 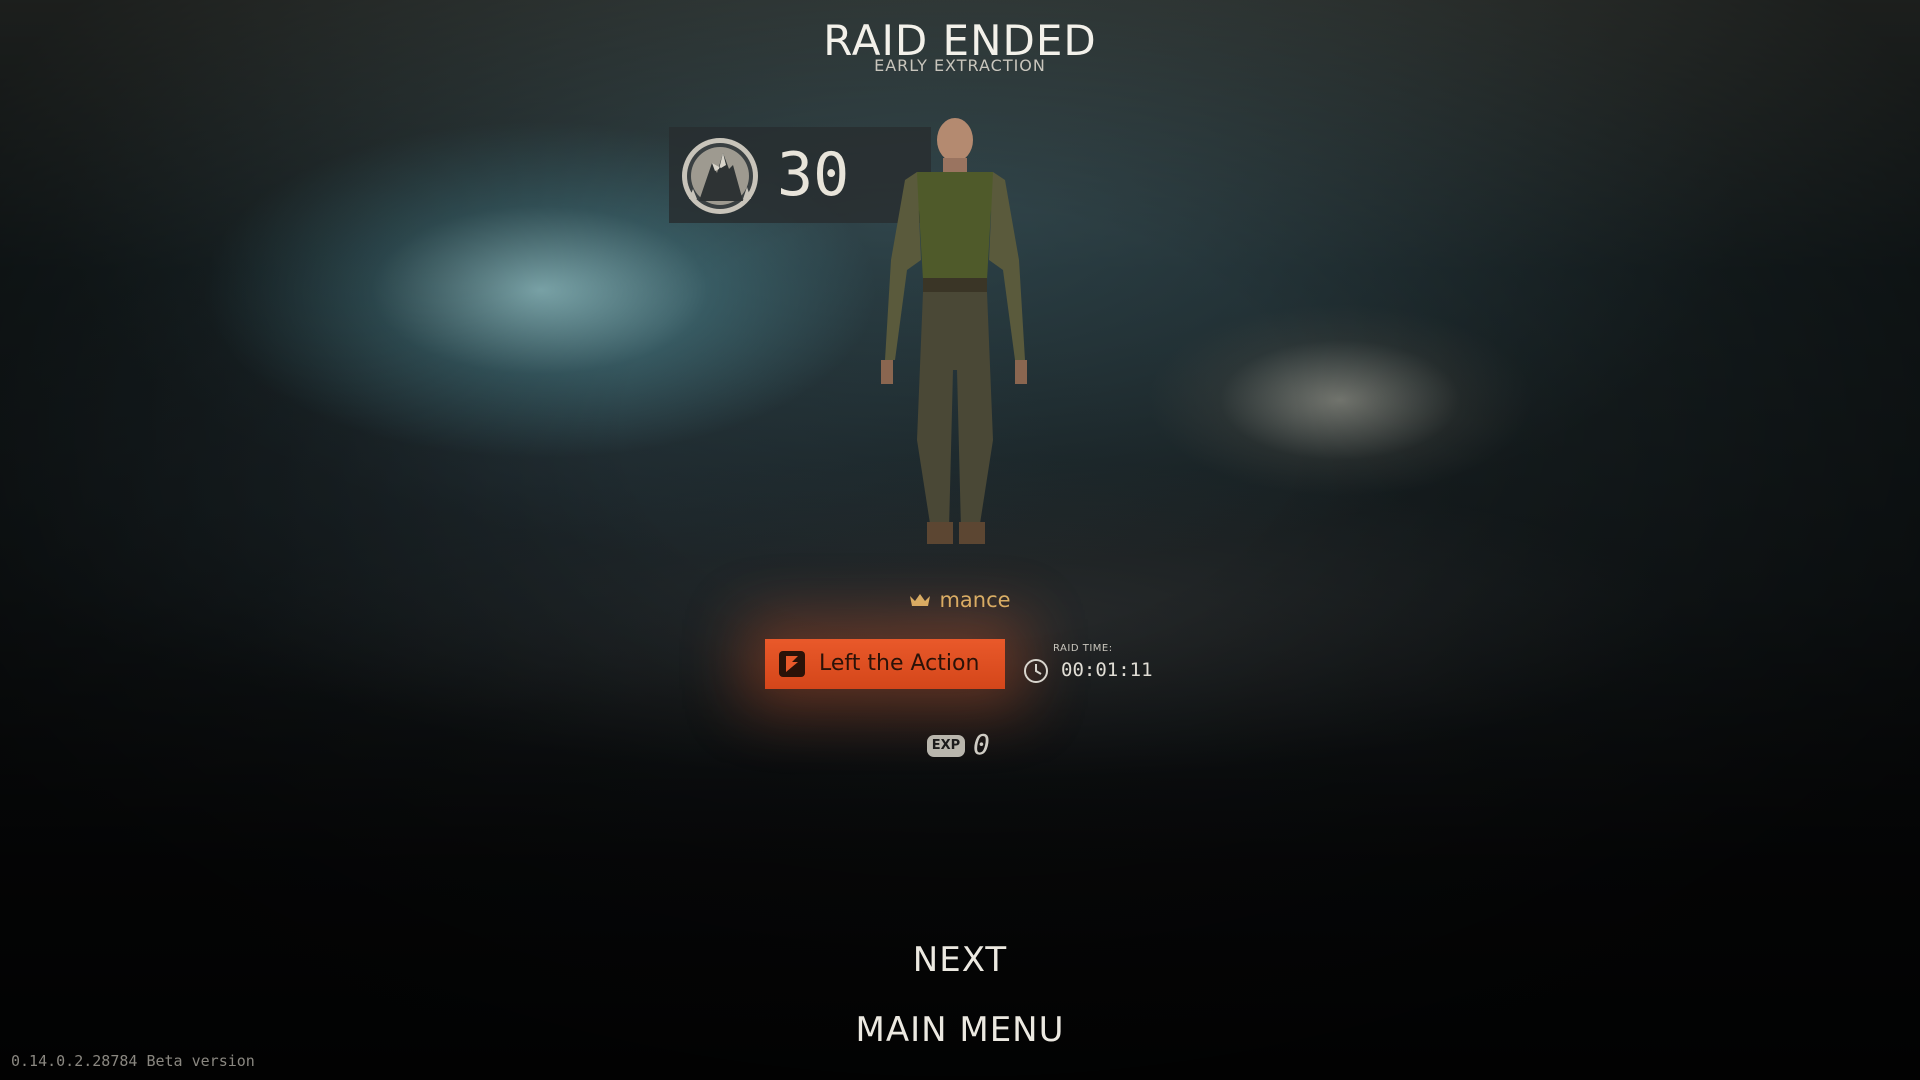 What do you see at coordinates (720, 176) in the screenshot?
I see `mountain-emblem-icon` at bounding box center [720, 176].